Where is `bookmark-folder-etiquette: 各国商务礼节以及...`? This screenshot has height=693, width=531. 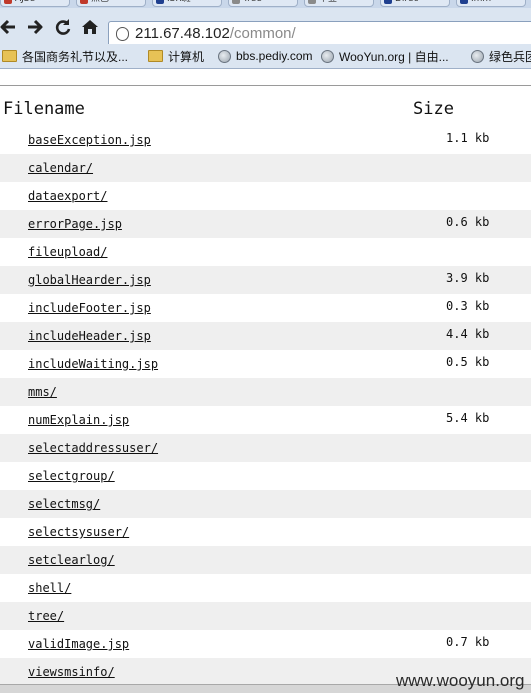
bookmark-folder-etiquette: 各国商务礼节以及... is located at coordinates (65, 56).